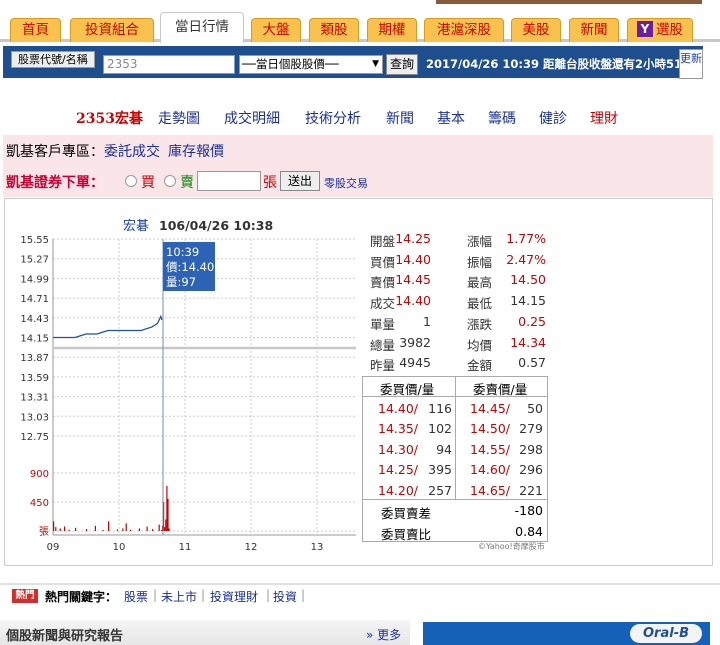  I want to click on subnav-current-stock: 2353宏碁, so click(109, 118).